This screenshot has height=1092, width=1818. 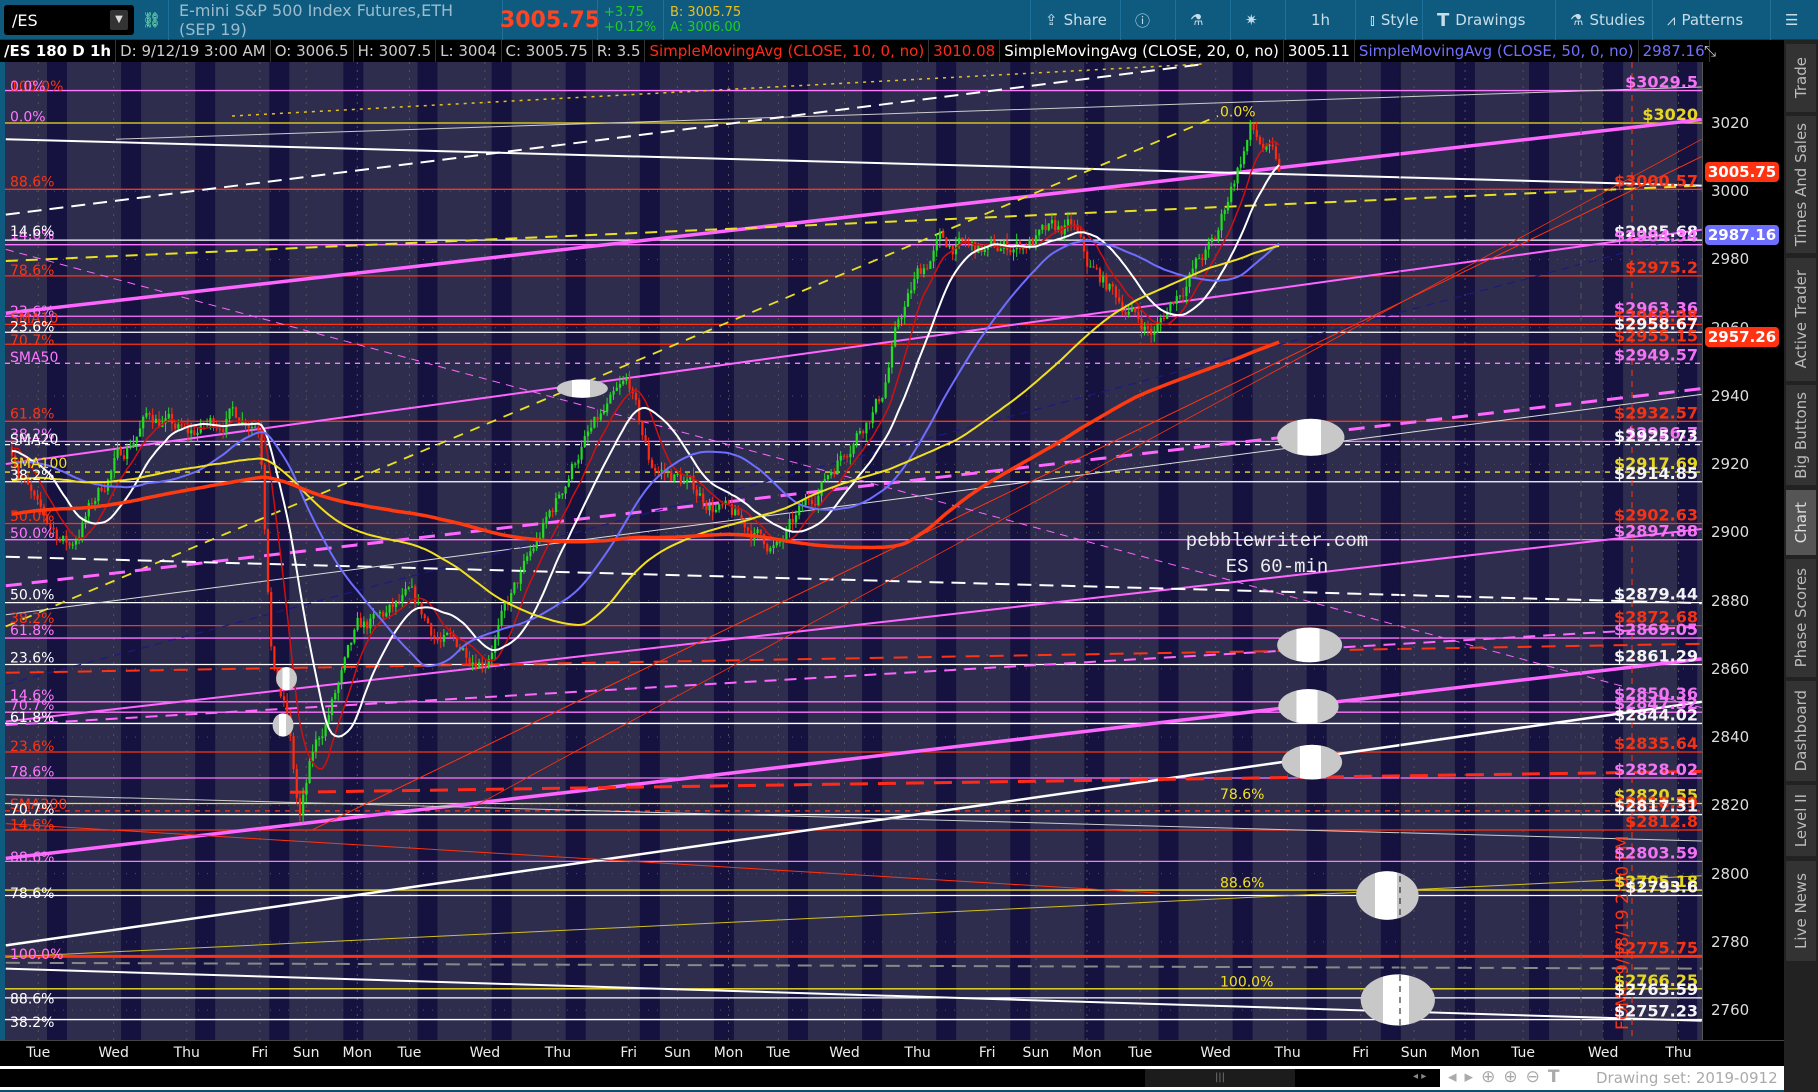 I want to click on sidebar-tab-times-and-sales: Times And Sales, so click(x=1801, y=186).